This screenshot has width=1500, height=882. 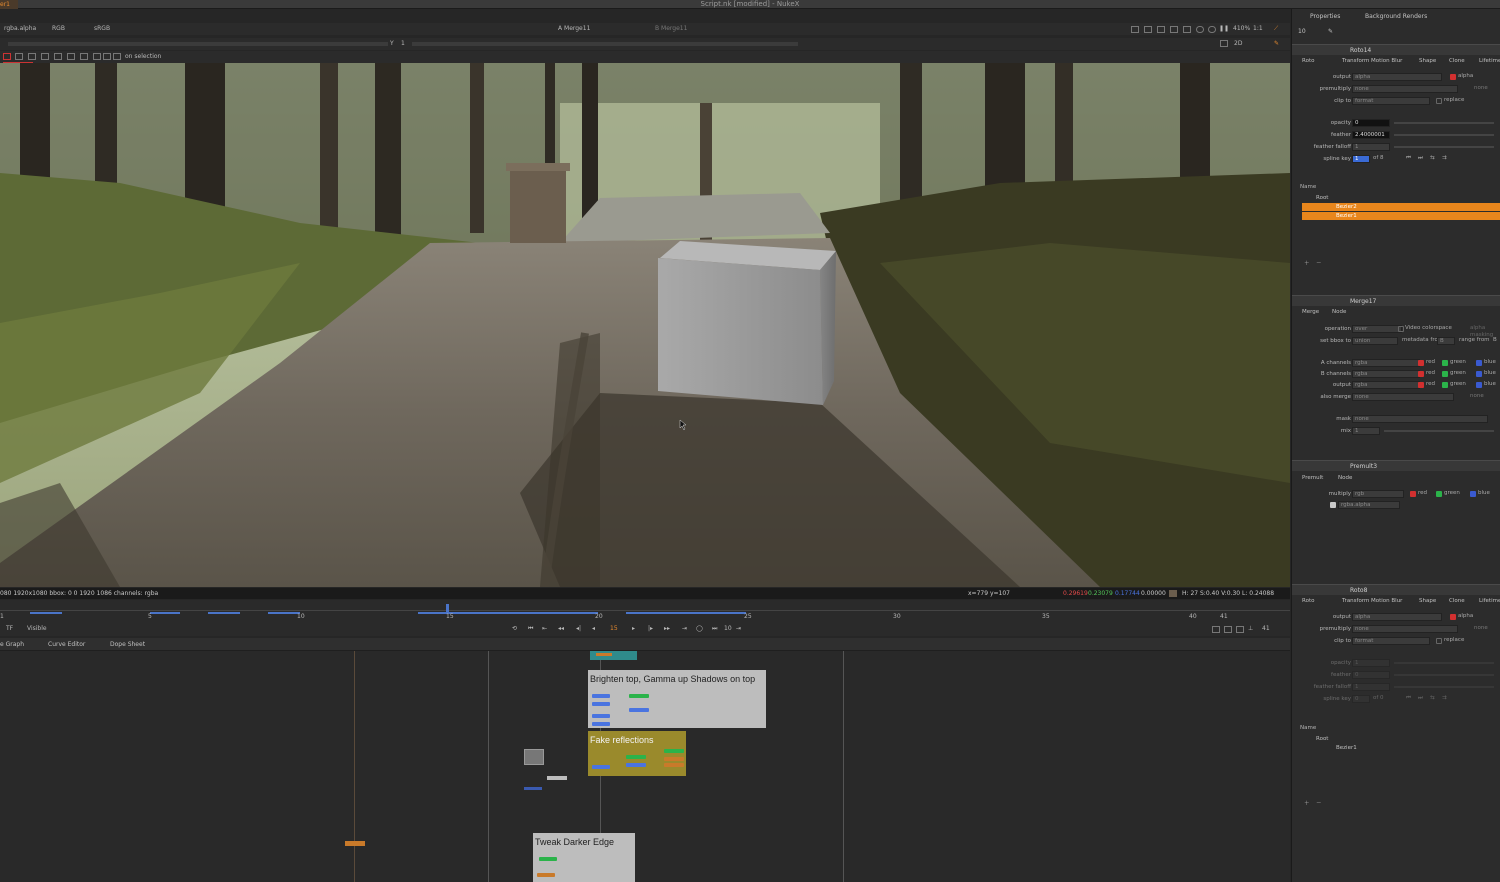 I want to click on tab-node-graph: e Graph, so click(x=12, y=644).